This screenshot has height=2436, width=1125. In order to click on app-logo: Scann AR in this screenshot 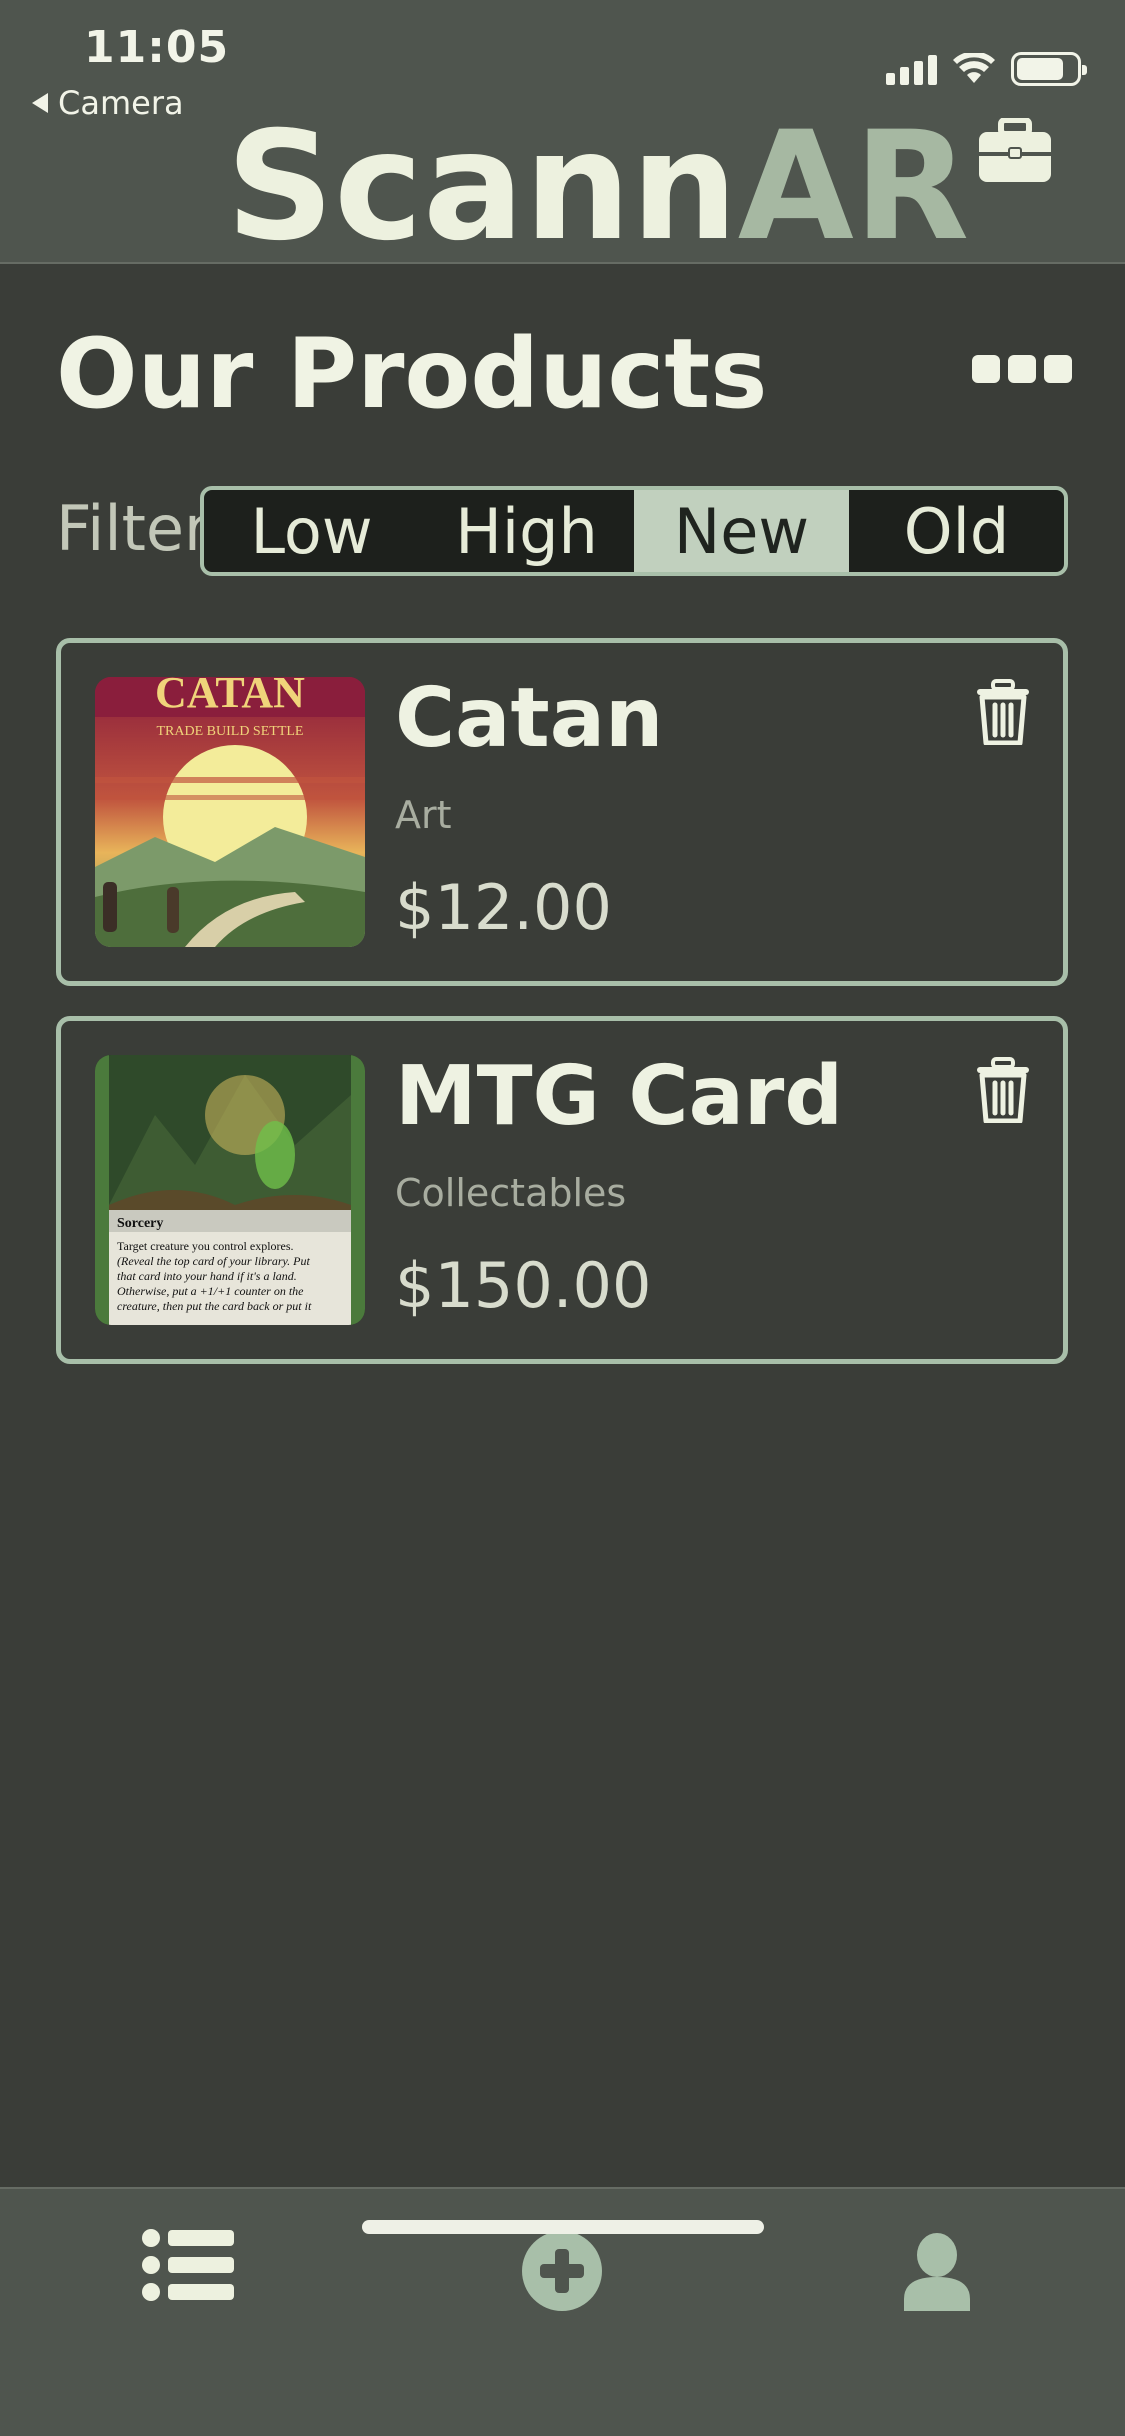, I will do `click(639, 187)`.